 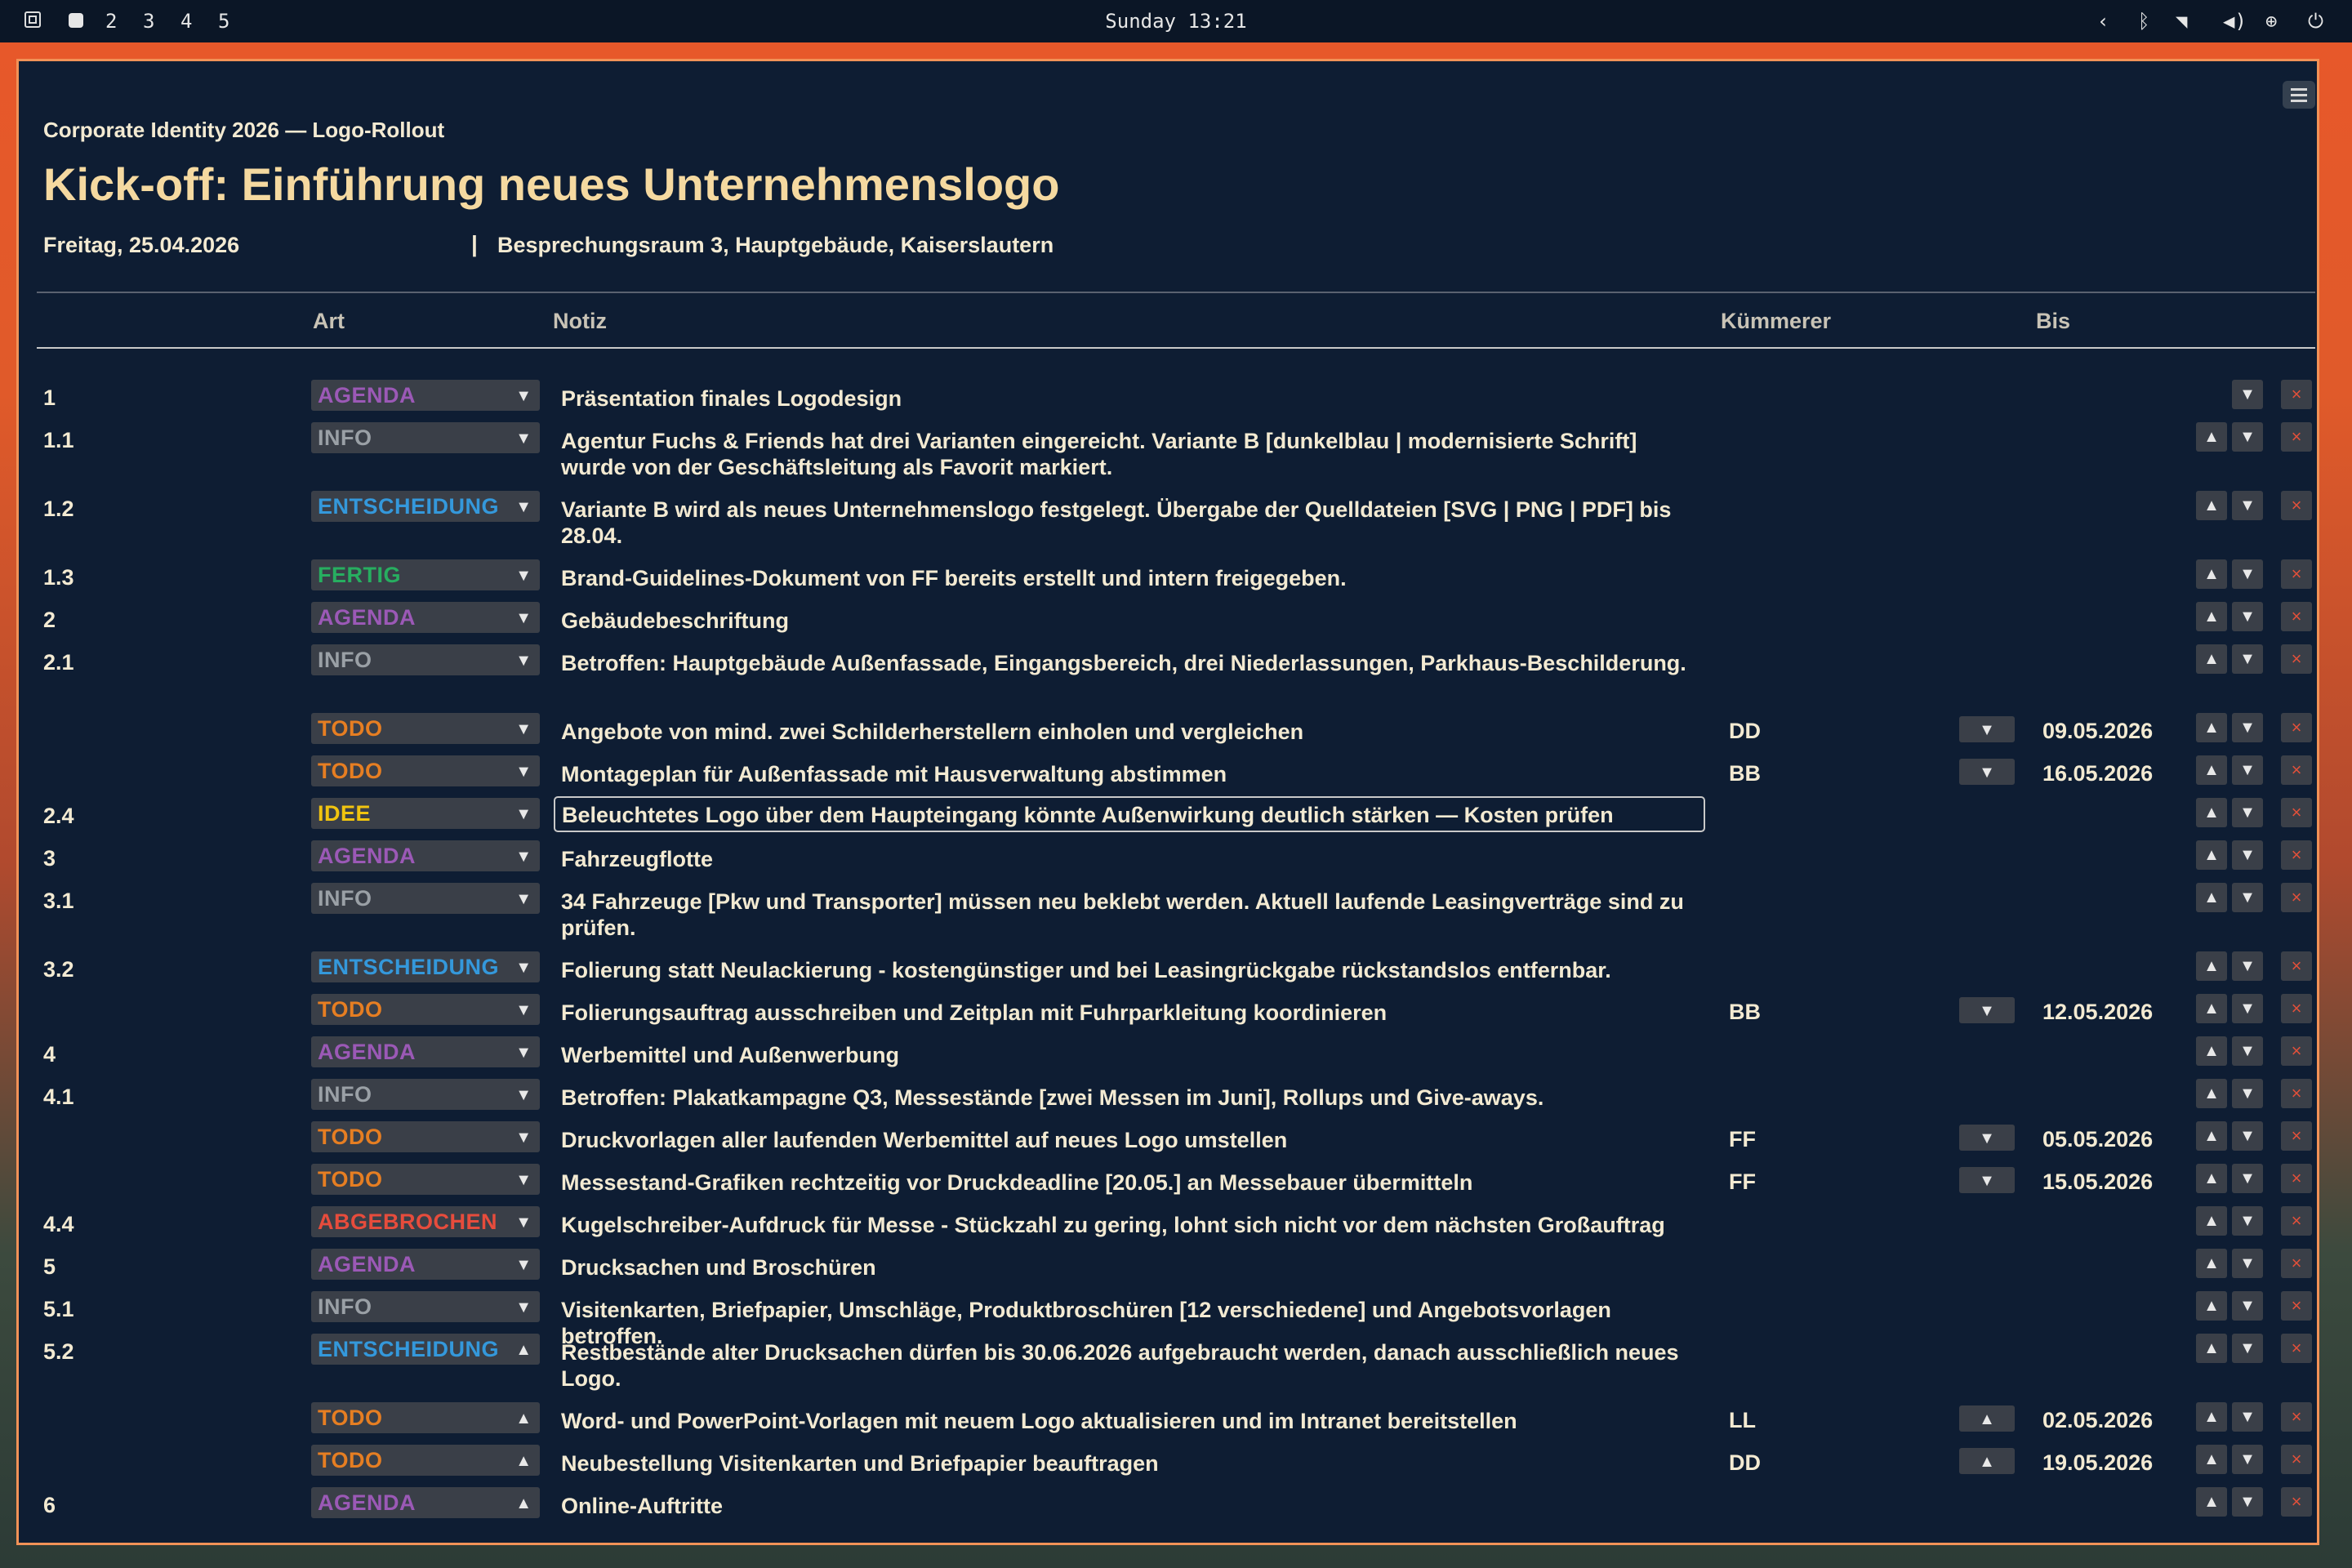 I want to click on hamburger-menu-icon, so click(x=2299, y=95).